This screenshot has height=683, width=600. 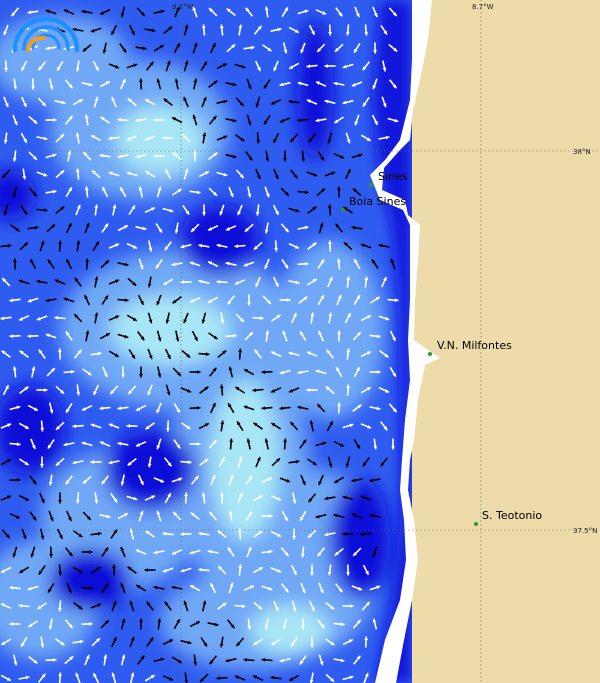 What do you see at coordinates (582, 152) in the screenshot?
I see `lat-label-1: 38°N` at bounding box center [582, 152].